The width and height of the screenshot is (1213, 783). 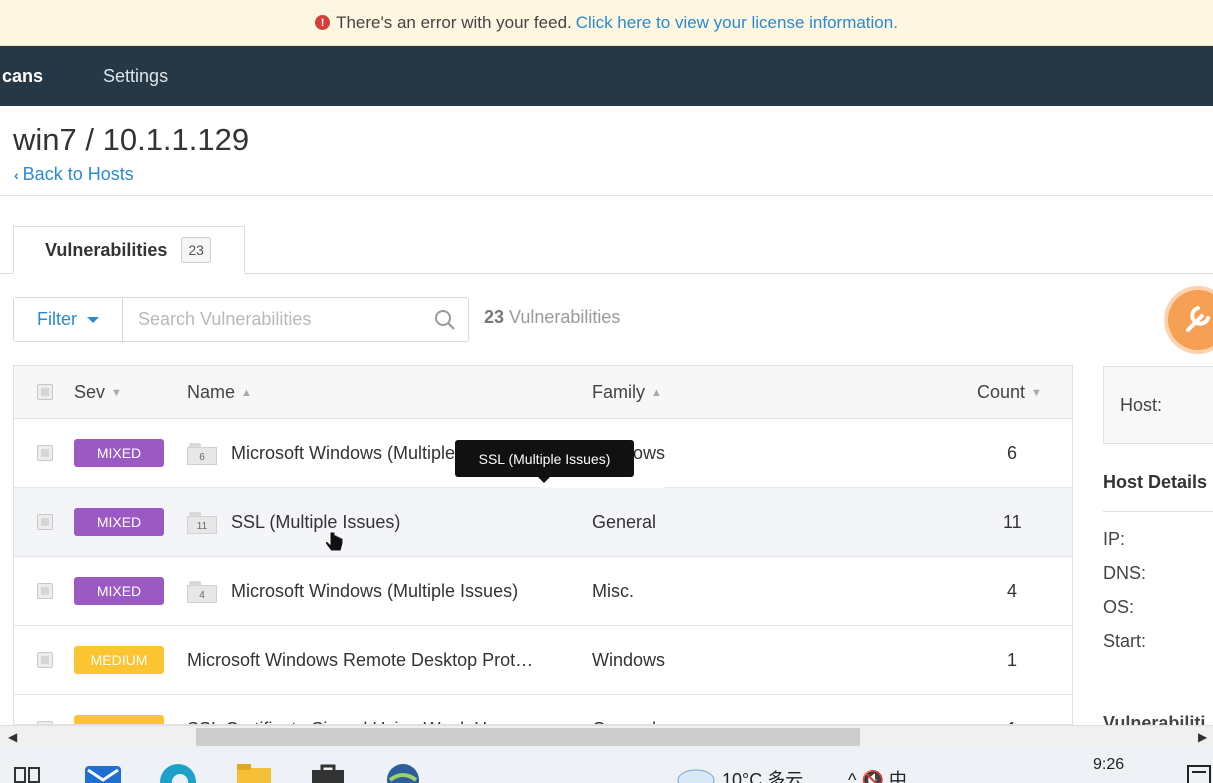 I want to click on taskbar-clock: 9:26, so click(x=1108, y=765).